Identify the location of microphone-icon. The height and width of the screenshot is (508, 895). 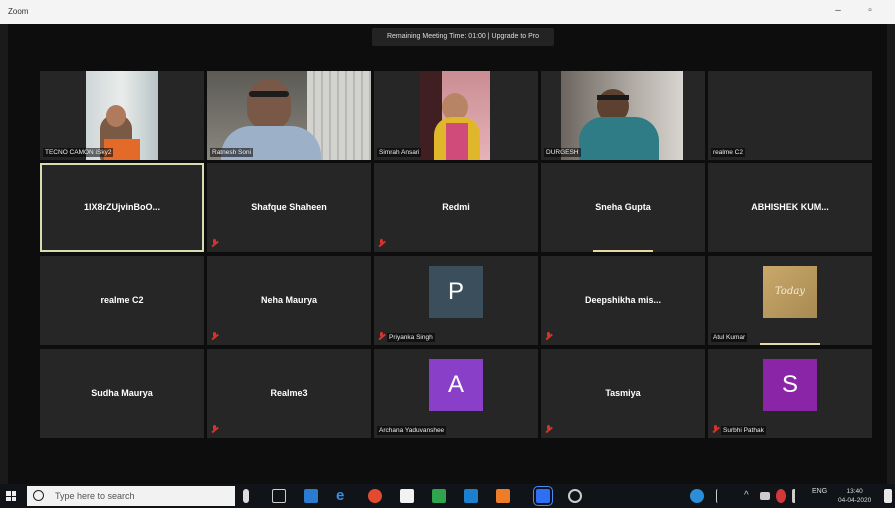
(246, 496).